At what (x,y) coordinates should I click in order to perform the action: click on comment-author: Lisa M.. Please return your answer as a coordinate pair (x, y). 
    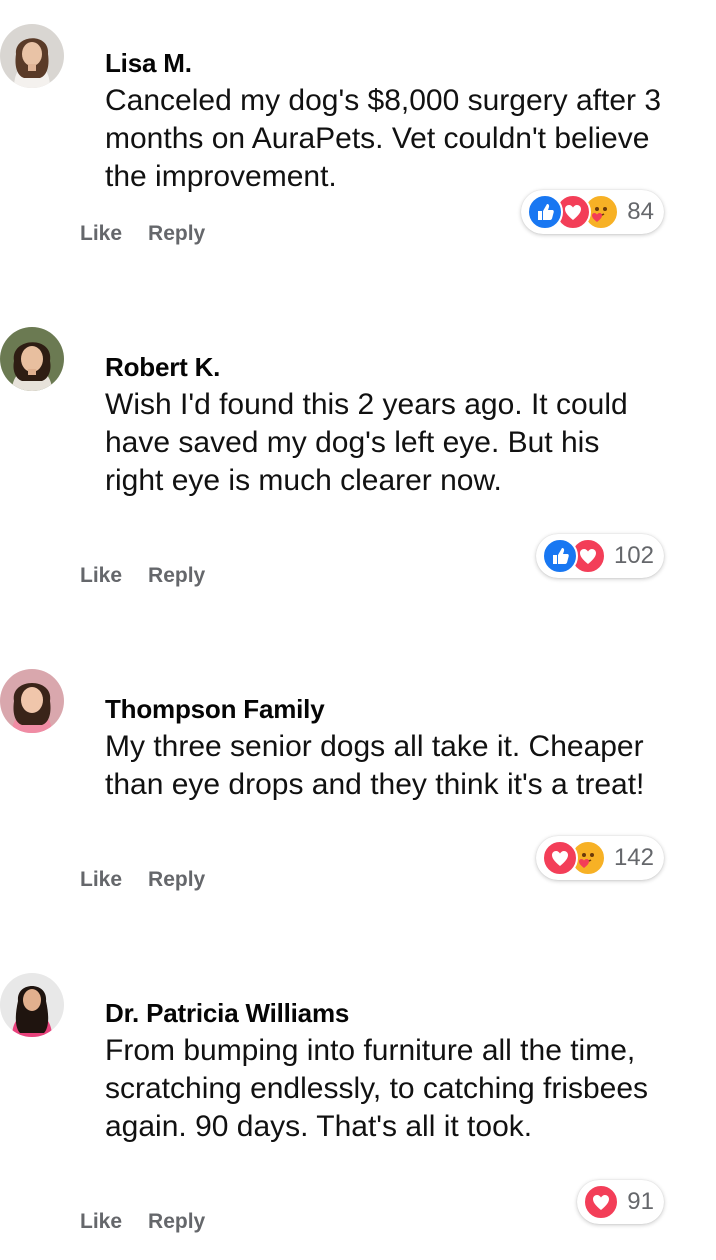
    Looking at the image, I should click on (148, 63).